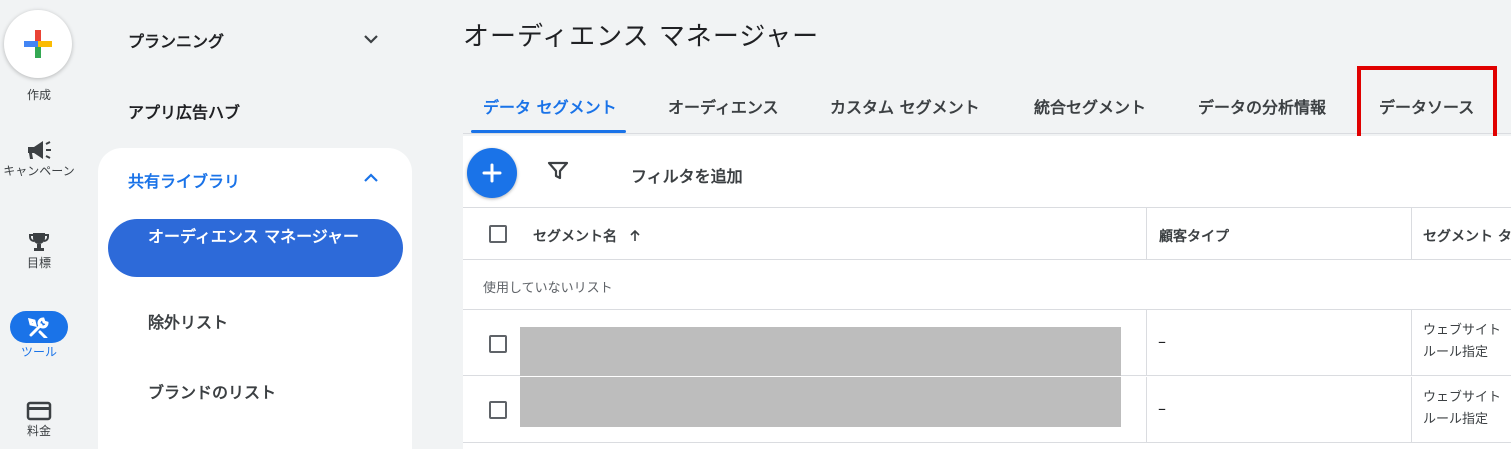 The image size is (1511, 449). I want to click on rail-item-tools: ツール, so click(39, 335).